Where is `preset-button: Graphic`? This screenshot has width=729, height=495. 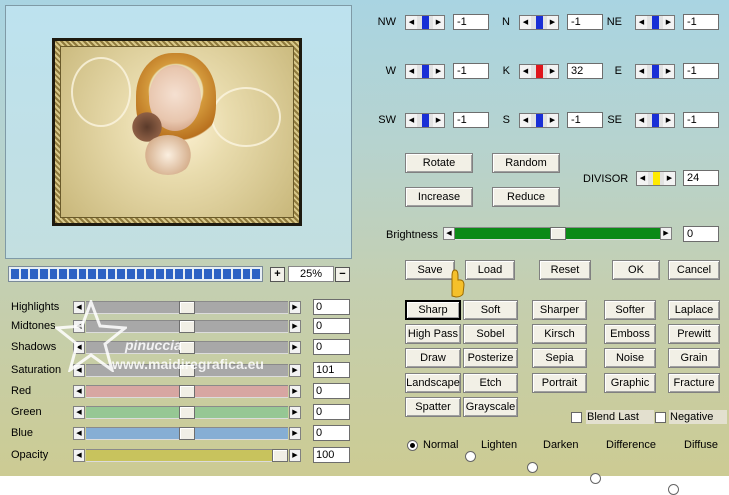 preset-button: Graphic is located at coordinates (630, 383).